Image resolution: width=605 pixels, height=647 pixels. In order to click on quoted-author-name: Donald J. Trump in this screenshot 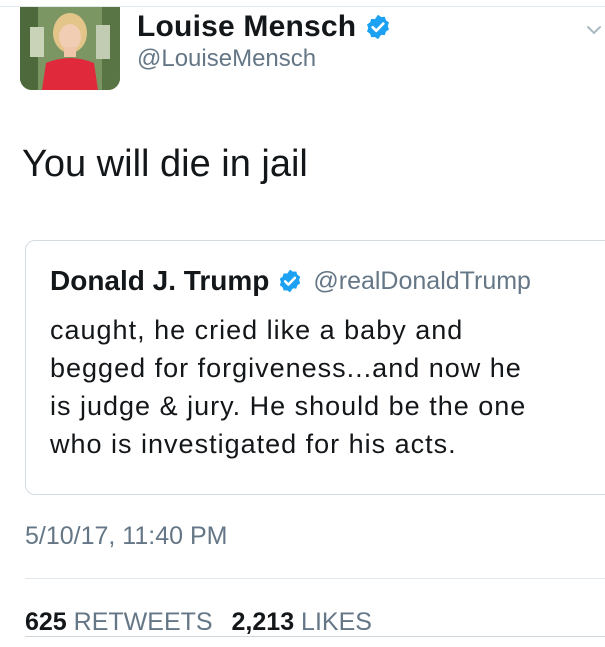, I will do `click(160, 280)`.